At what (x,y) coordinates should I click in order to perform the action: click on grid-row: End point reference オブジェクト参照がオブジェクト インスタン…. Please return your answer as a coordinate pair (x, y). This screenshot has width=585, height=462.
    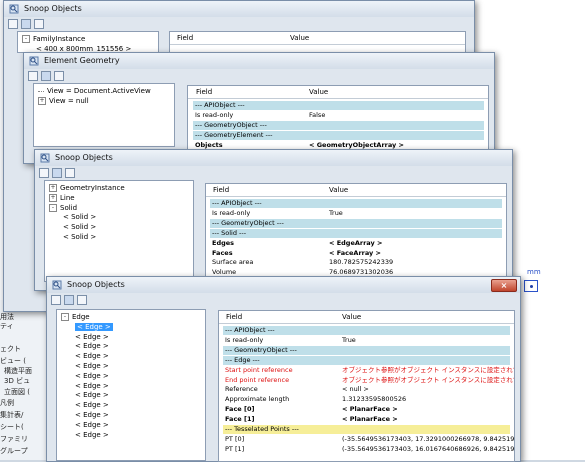
    Looking at the image, I should click on (368, 380).